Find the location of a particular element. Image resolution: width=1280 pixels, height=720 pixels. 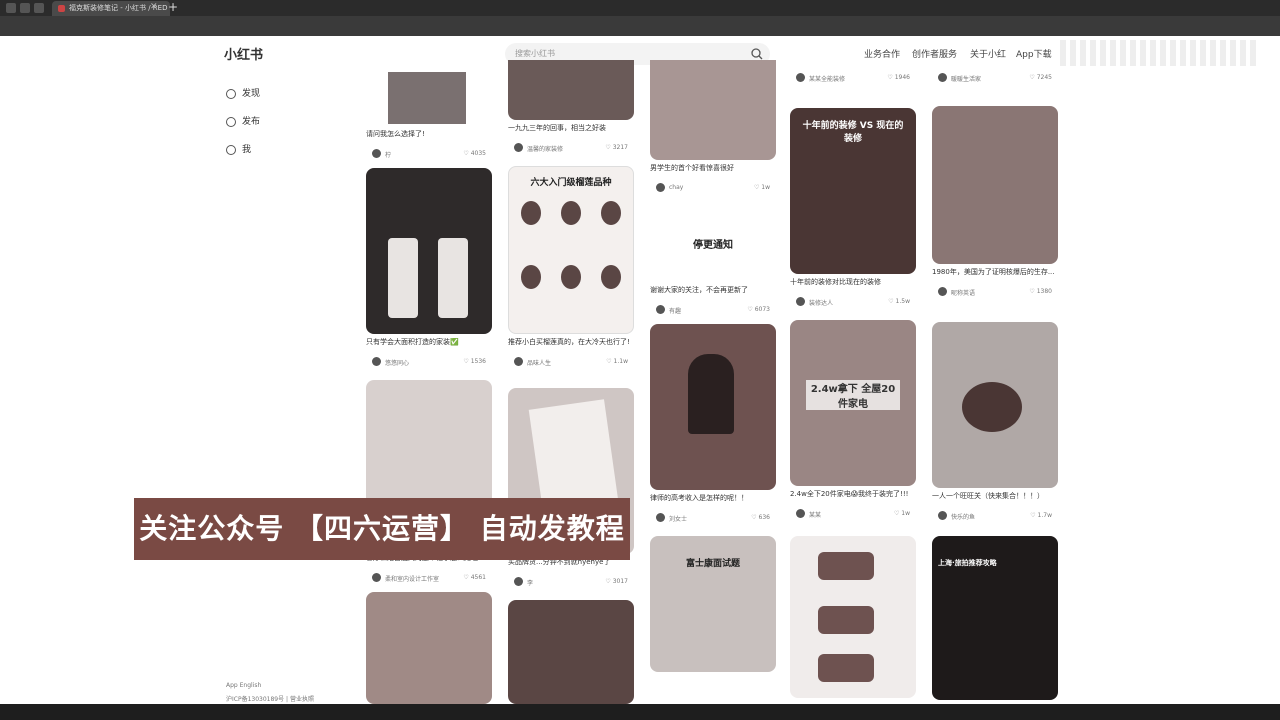

note-author: chay is located at coordinates (676, 187).